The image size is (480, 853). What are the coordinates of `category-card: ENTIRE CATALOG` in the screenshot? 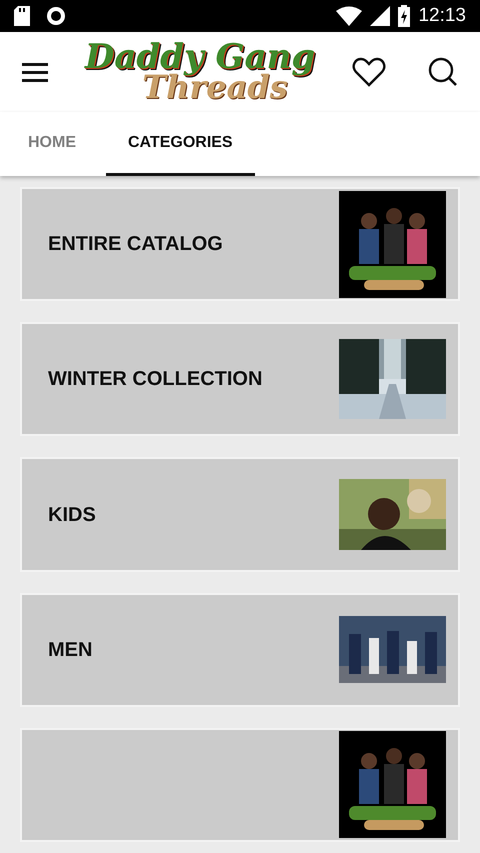 It's located at (240, 244).